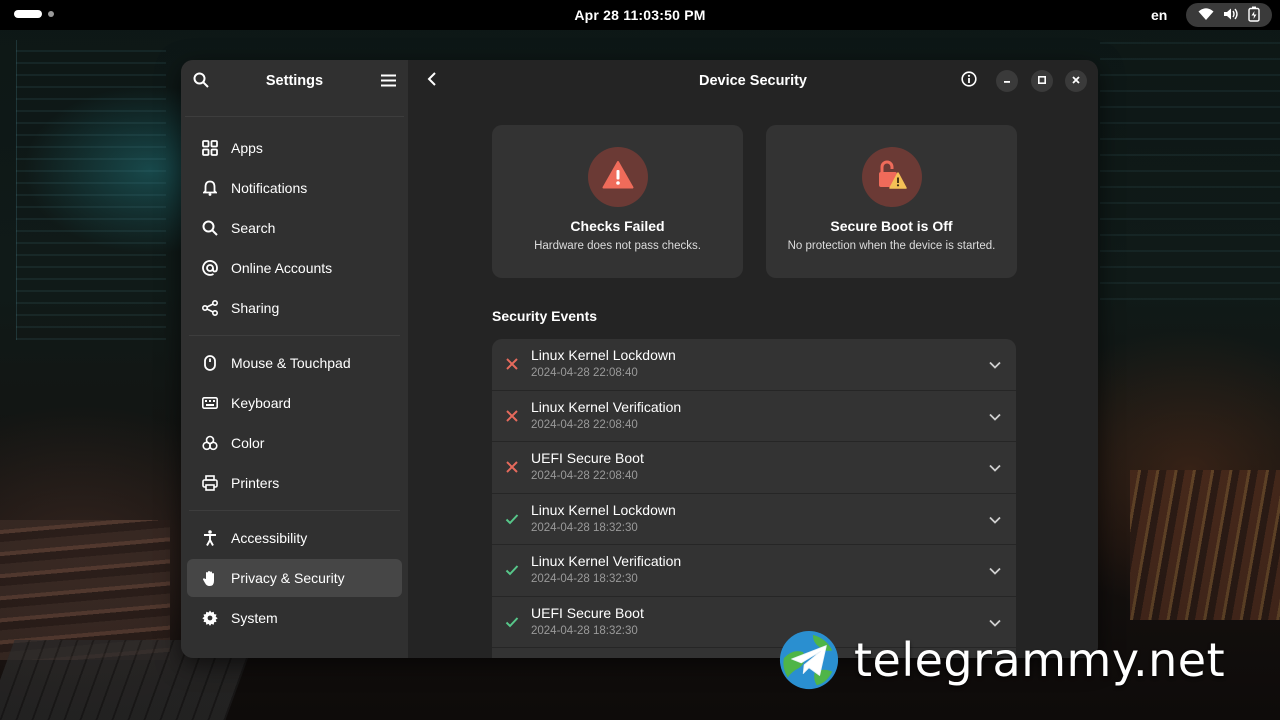 The width and height of the screenshot is (1280, 720). I want to click on sidebar-item-printers: Printers, so click(294, 483).